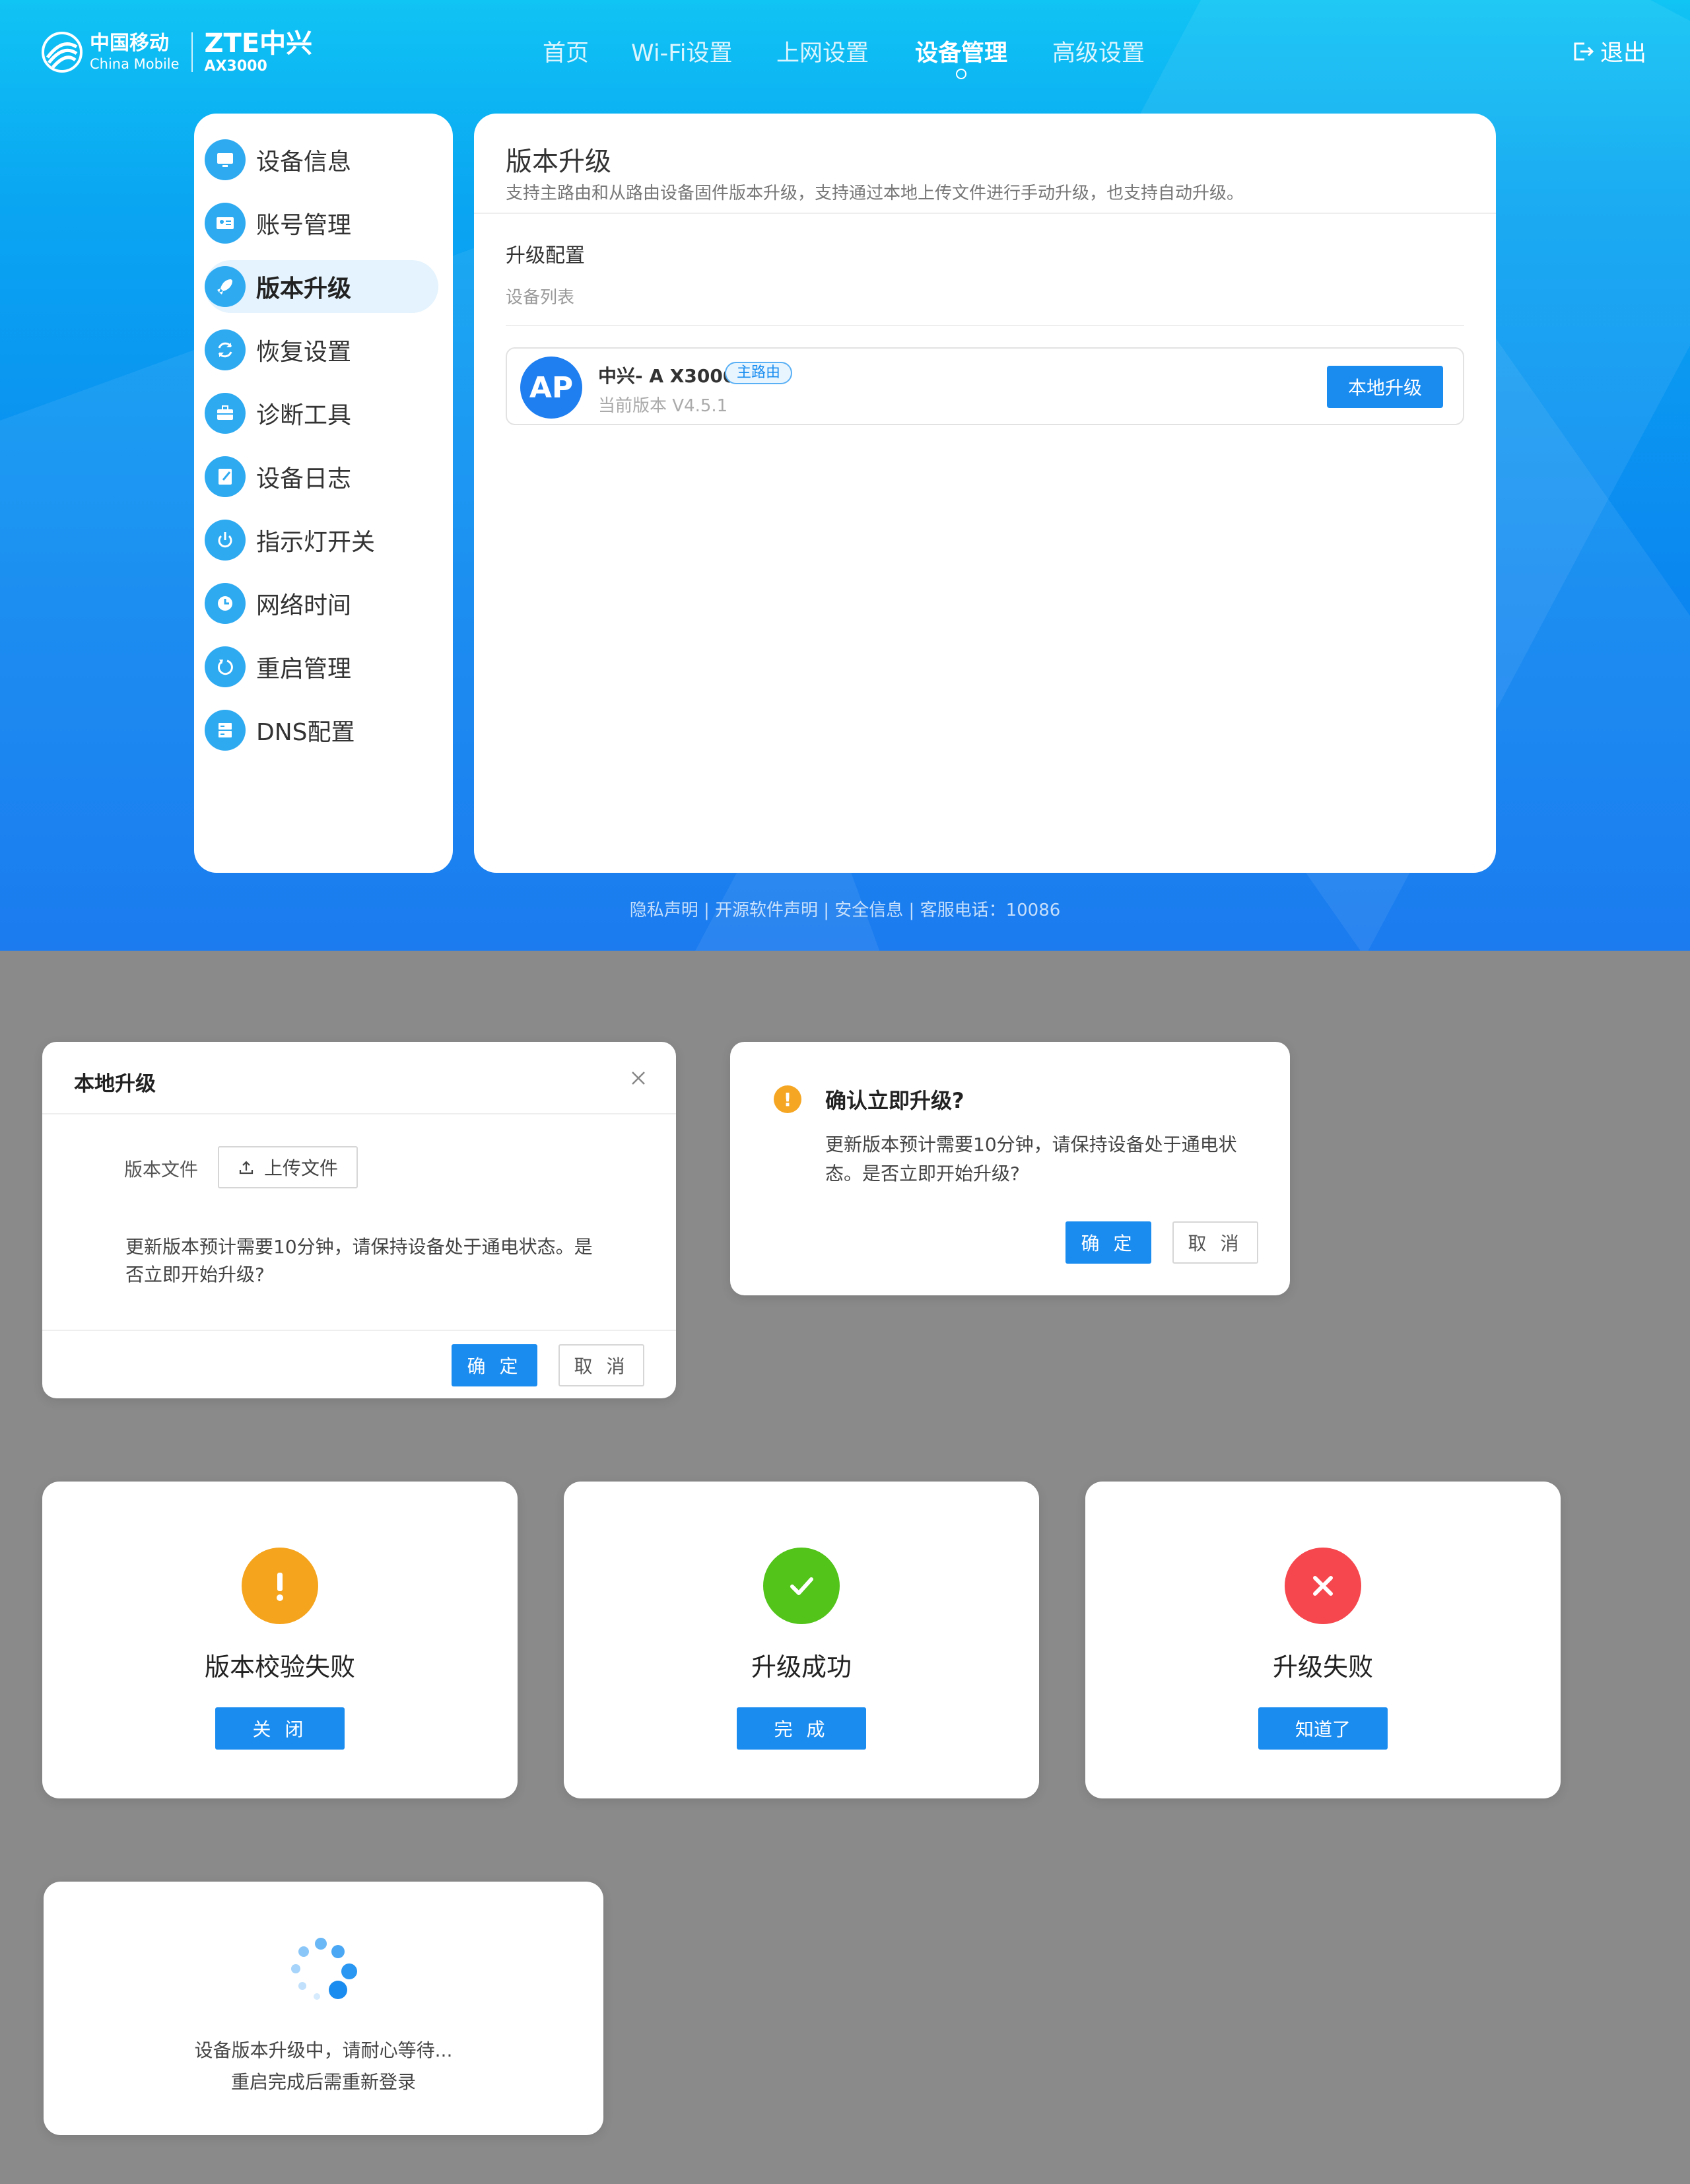  Describe the element at coordinates (305, 732) in the screenshot. I see `sidebar-item-label: DNS配置` at that location.